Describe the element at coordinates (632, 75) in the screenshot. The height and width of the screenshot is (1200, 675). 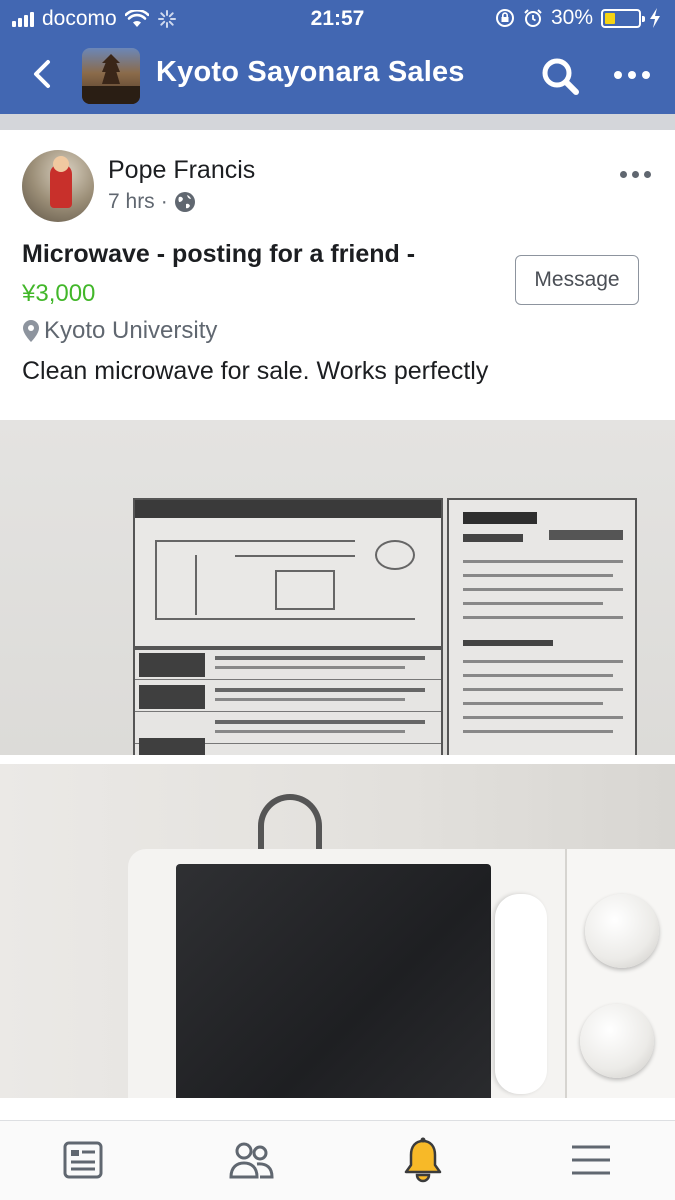
I see `more-options-button` at that location.